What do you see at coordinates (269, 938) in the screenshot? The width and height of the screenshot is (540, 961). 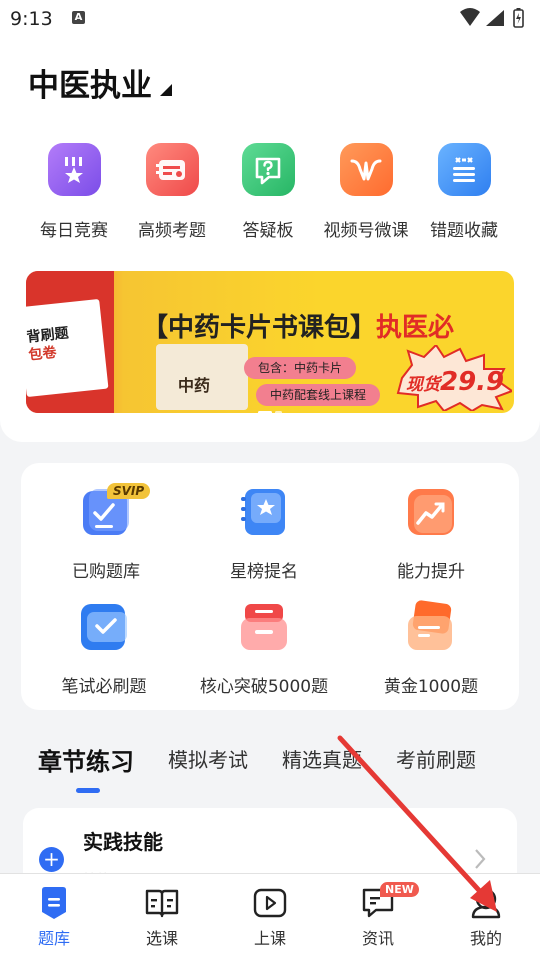 I see `nav-label: 上课` at bounding box center [269, 938].